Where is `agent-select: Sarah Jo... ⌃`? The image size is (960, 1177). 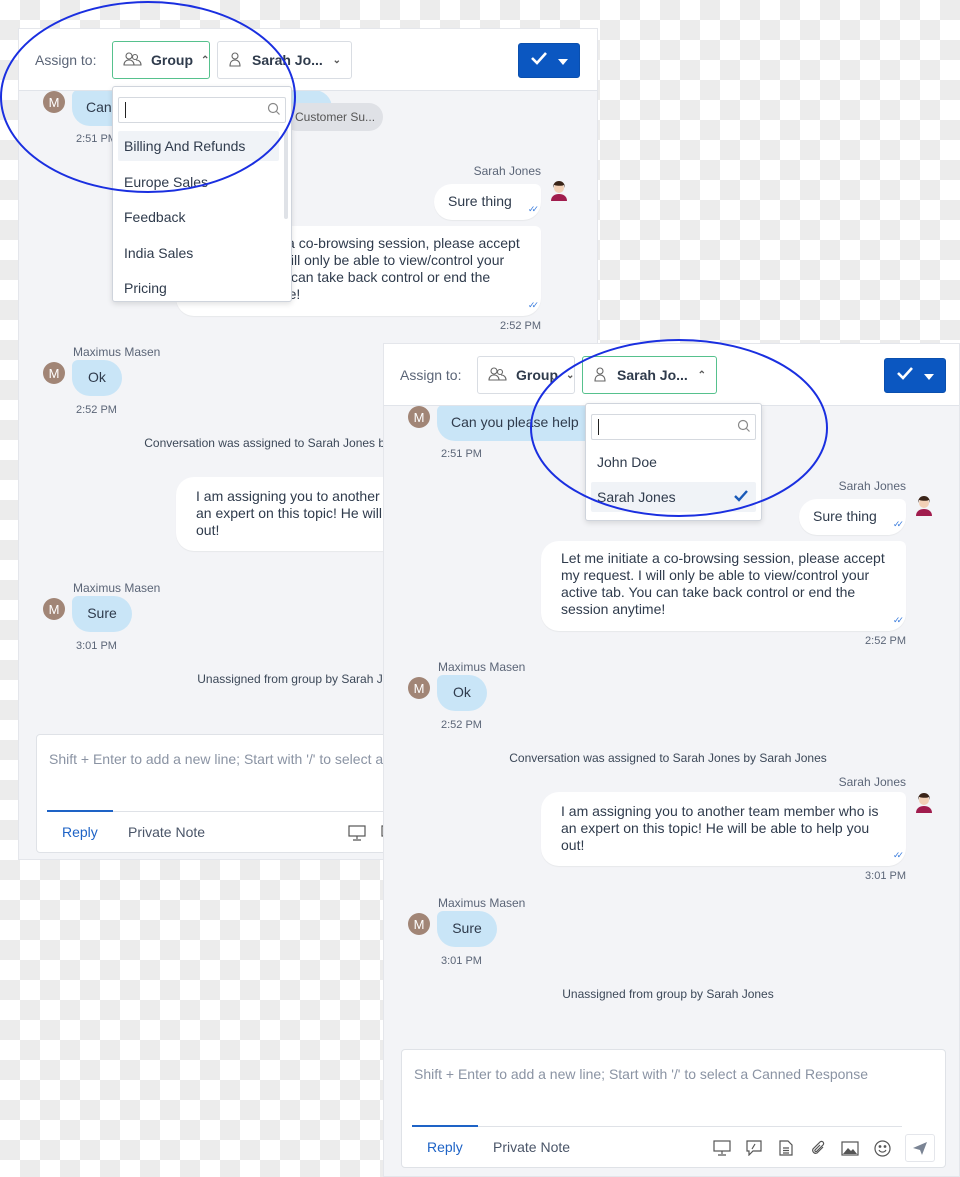
agent-select: Sarah Jo... ⌃ is located at coordinates (649, 375).